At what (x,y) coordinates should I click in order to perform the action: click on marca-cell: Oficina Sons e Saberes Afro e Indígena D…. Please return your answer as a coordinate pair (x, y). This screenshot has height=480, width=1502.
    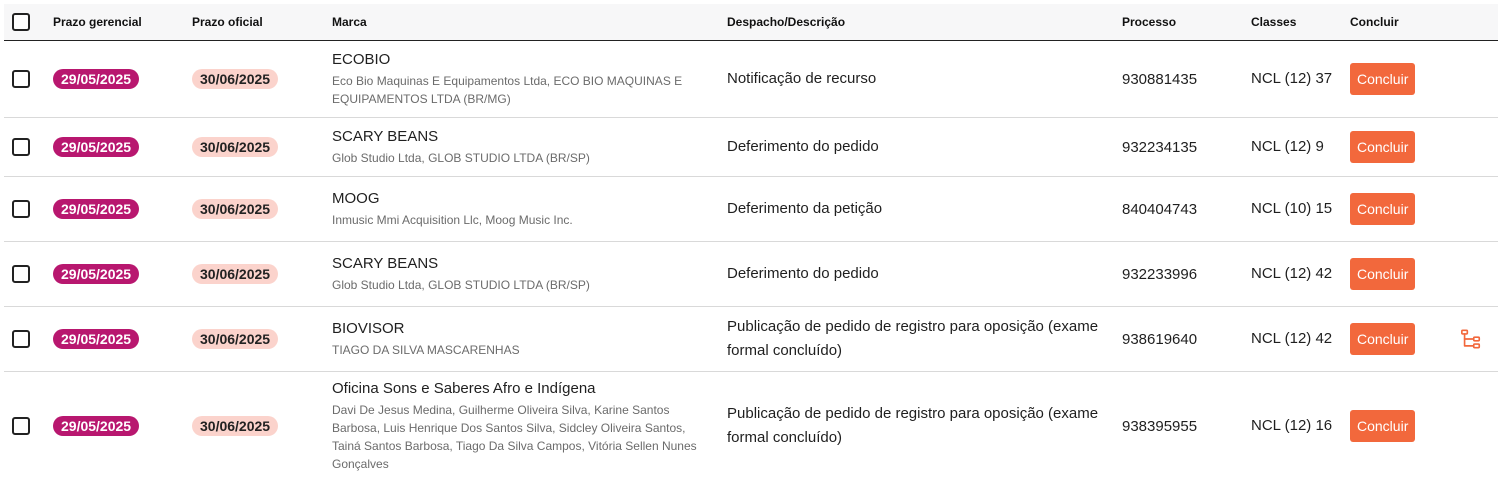
    Looking at the image, I should click on (517, 426).